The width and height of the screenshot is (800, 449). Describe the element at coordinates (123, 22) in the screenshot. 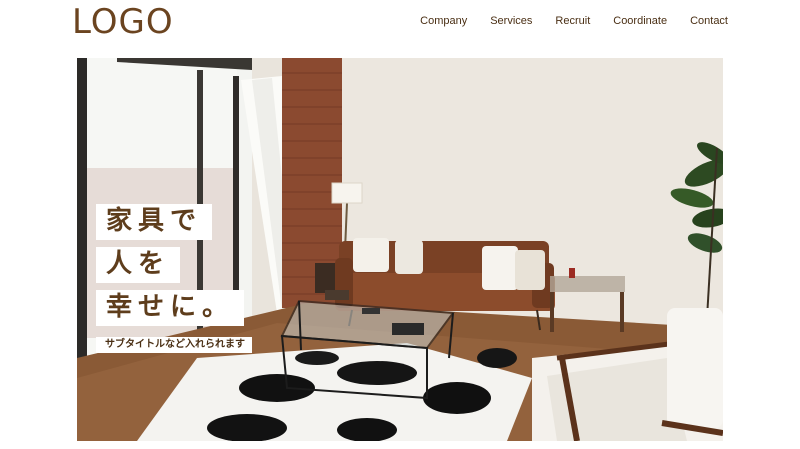

I see `site-logo: LOGO` at that location.